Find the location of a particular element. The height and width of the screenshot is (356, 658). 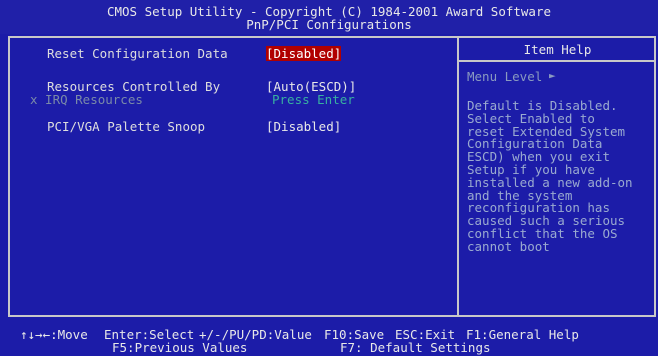

setting-label-irq-resources: x IRQ Resources is located at coordinates (86, 99).